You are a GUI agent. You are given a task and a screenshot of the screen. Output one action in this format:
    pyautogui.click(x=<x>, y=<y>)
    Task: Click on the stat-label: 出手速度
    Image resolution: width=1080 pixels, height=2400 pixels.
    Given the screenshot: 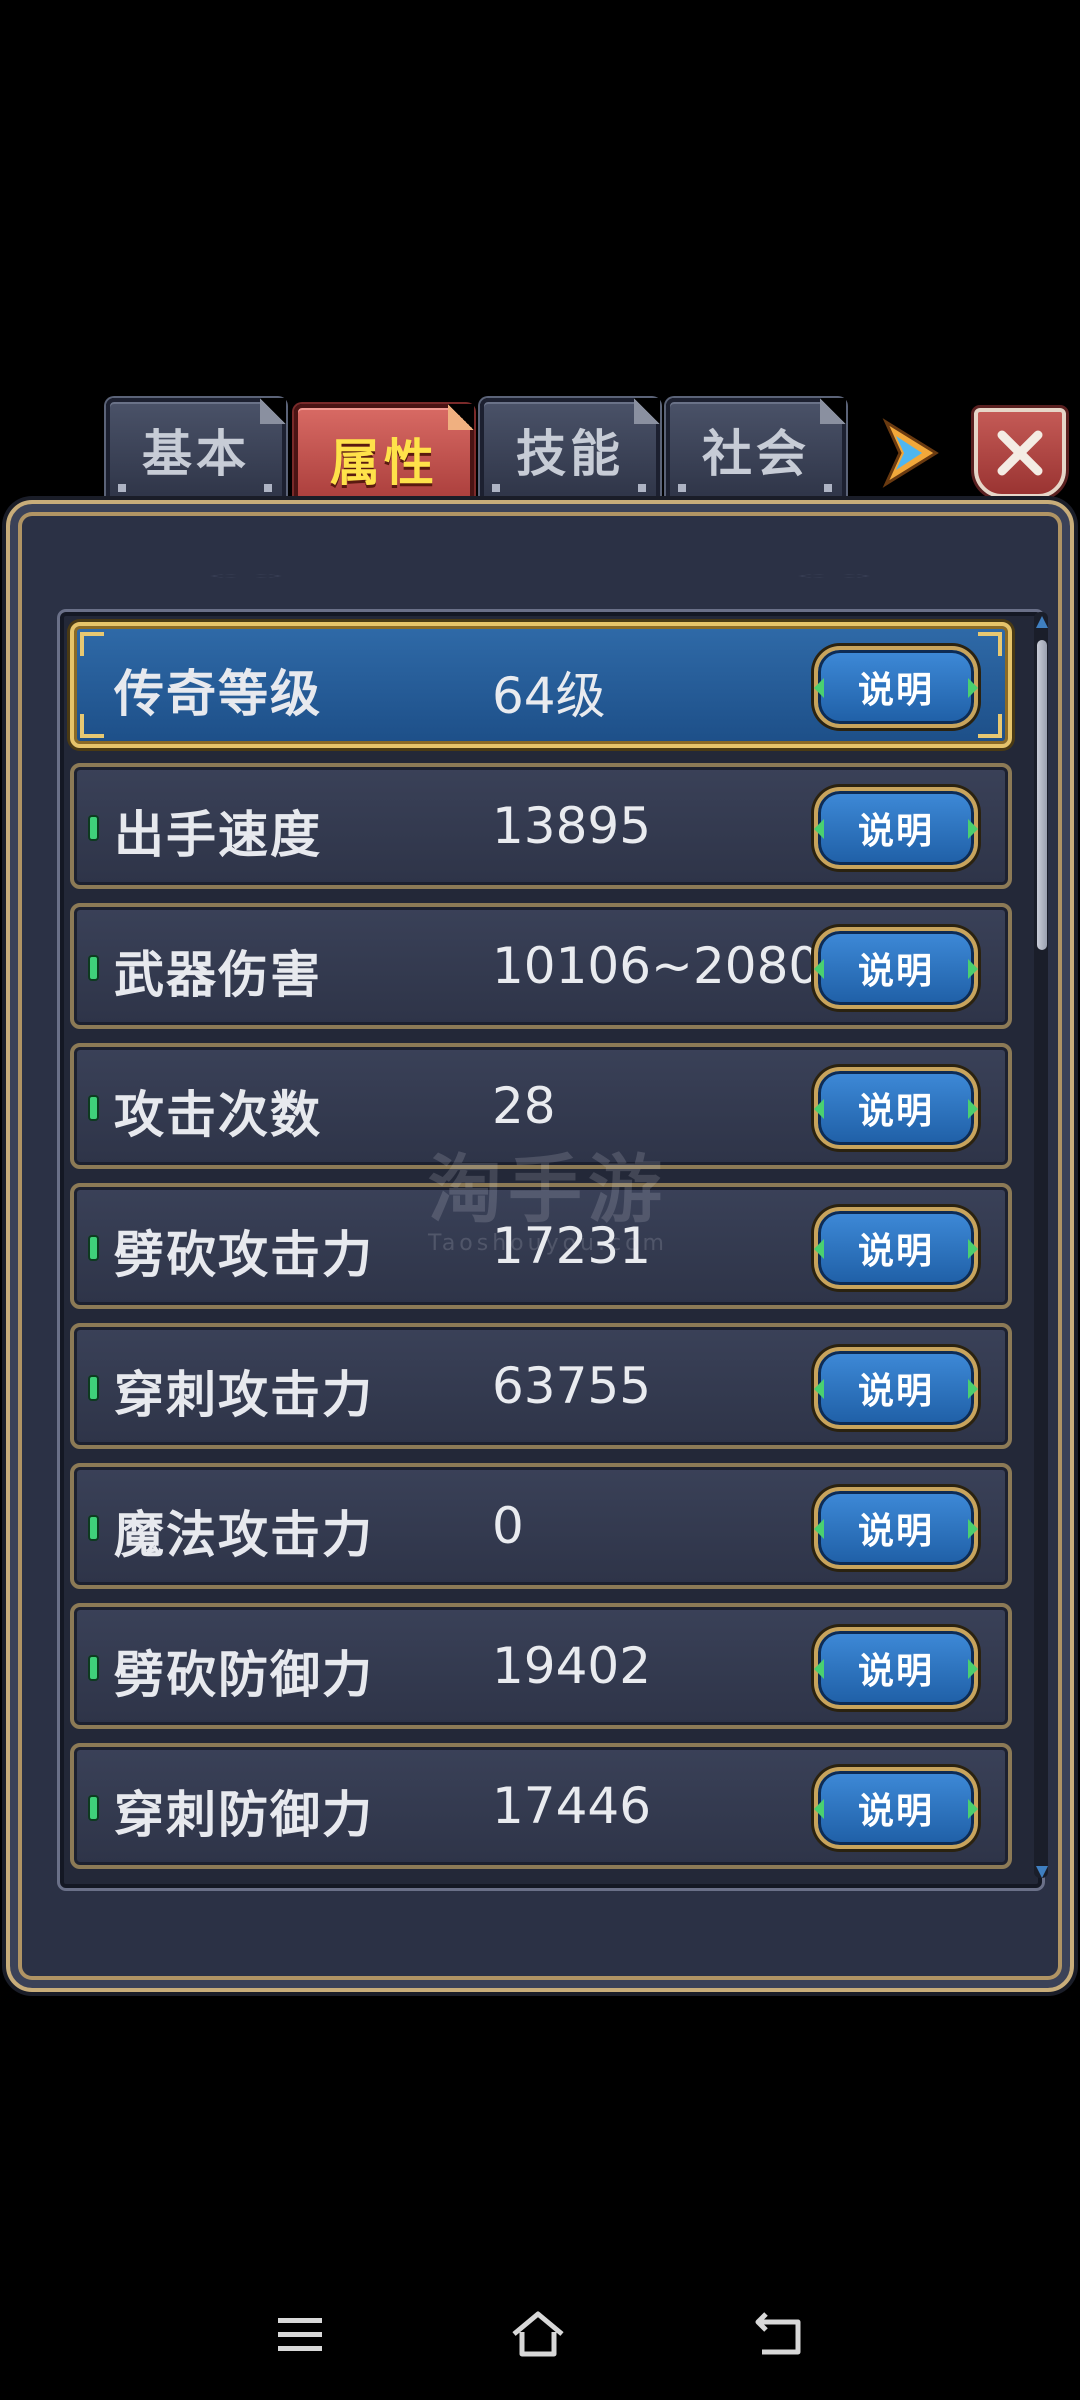 What is the action you would take?
    pyautogui.click(x=218, y=835)
    